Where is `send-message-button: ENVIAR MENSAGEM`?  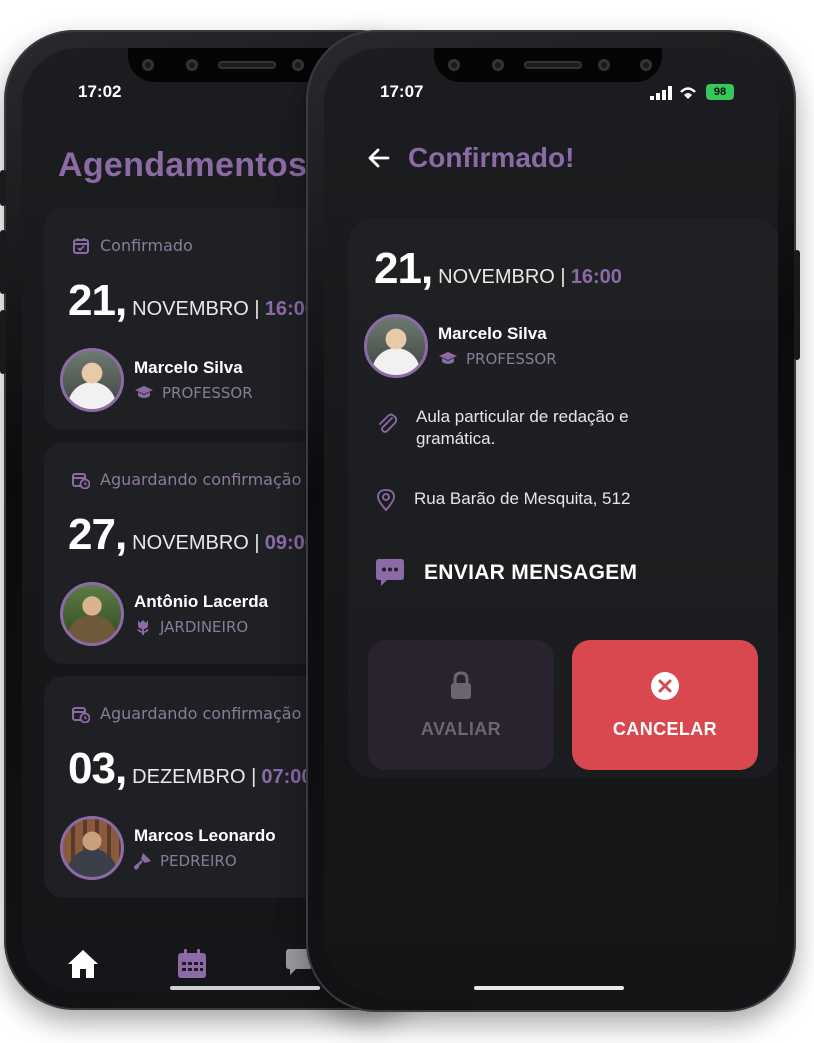
send-message-button: ENVIAR MENSAGEM is located at coordinates (505, 573).